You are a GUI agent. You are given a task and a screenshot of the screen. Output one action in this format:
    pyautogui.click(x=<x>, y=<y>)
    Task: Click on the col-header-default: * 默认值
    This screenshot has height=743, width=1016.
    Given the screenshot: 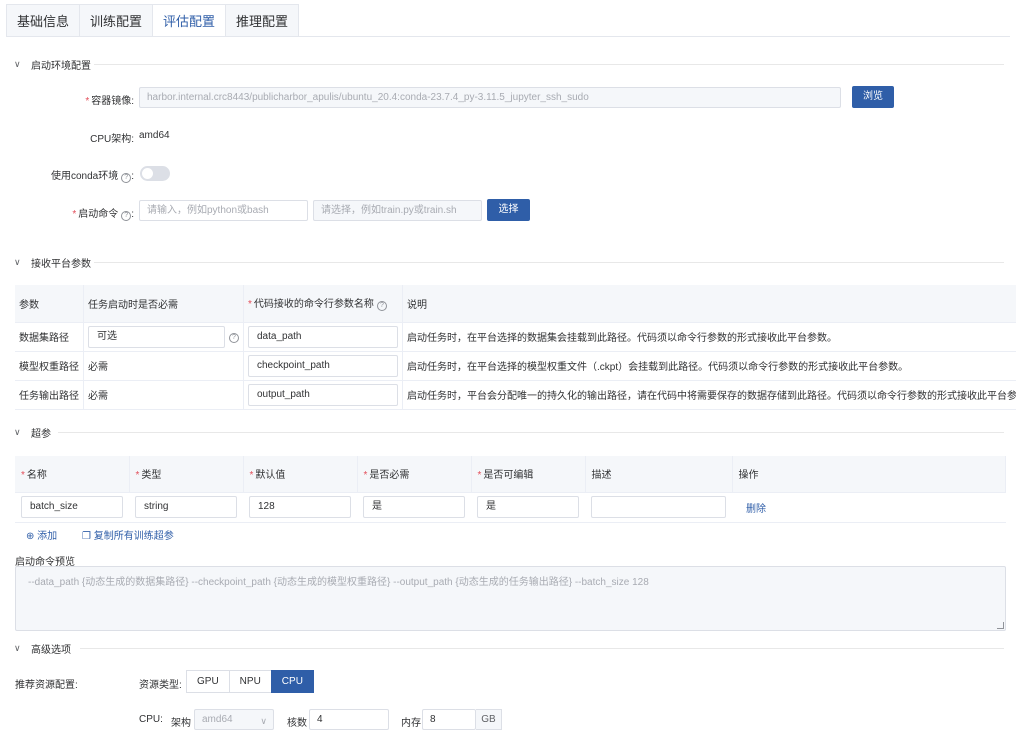 What is the action you would take?
    pyautogui.click(x=300, y=474)
    